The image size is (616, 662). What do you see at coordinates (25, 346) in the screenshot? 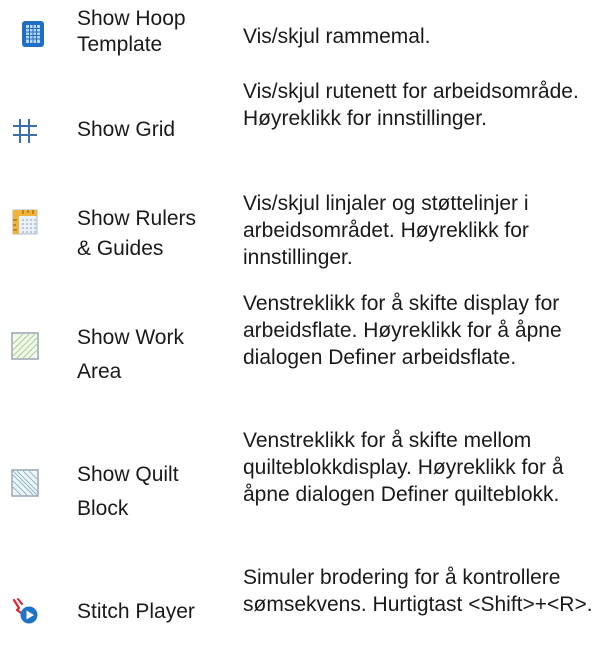
I see `work-area-icon` at bounding box center [25, 346].